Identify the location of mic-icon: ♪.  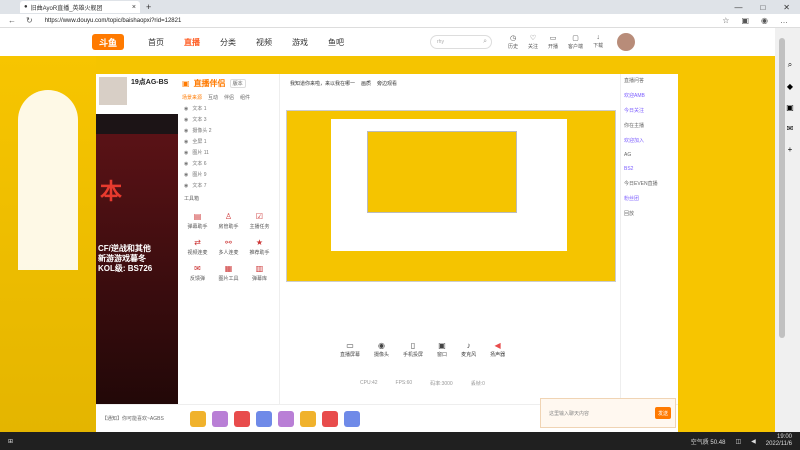
(468, 345).